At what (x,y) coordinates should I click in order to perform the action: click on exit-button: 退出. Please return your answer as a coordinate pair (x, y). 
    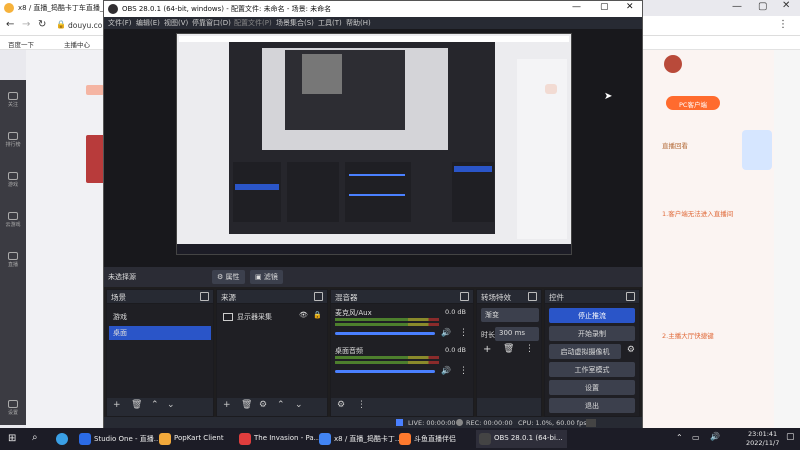
    Looking at the image, I should click on (592, 405).